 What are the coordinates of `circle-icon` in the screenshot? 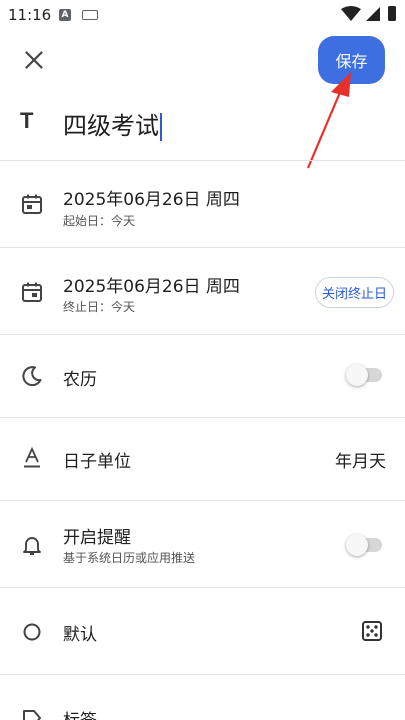 It's located at (32, 632).